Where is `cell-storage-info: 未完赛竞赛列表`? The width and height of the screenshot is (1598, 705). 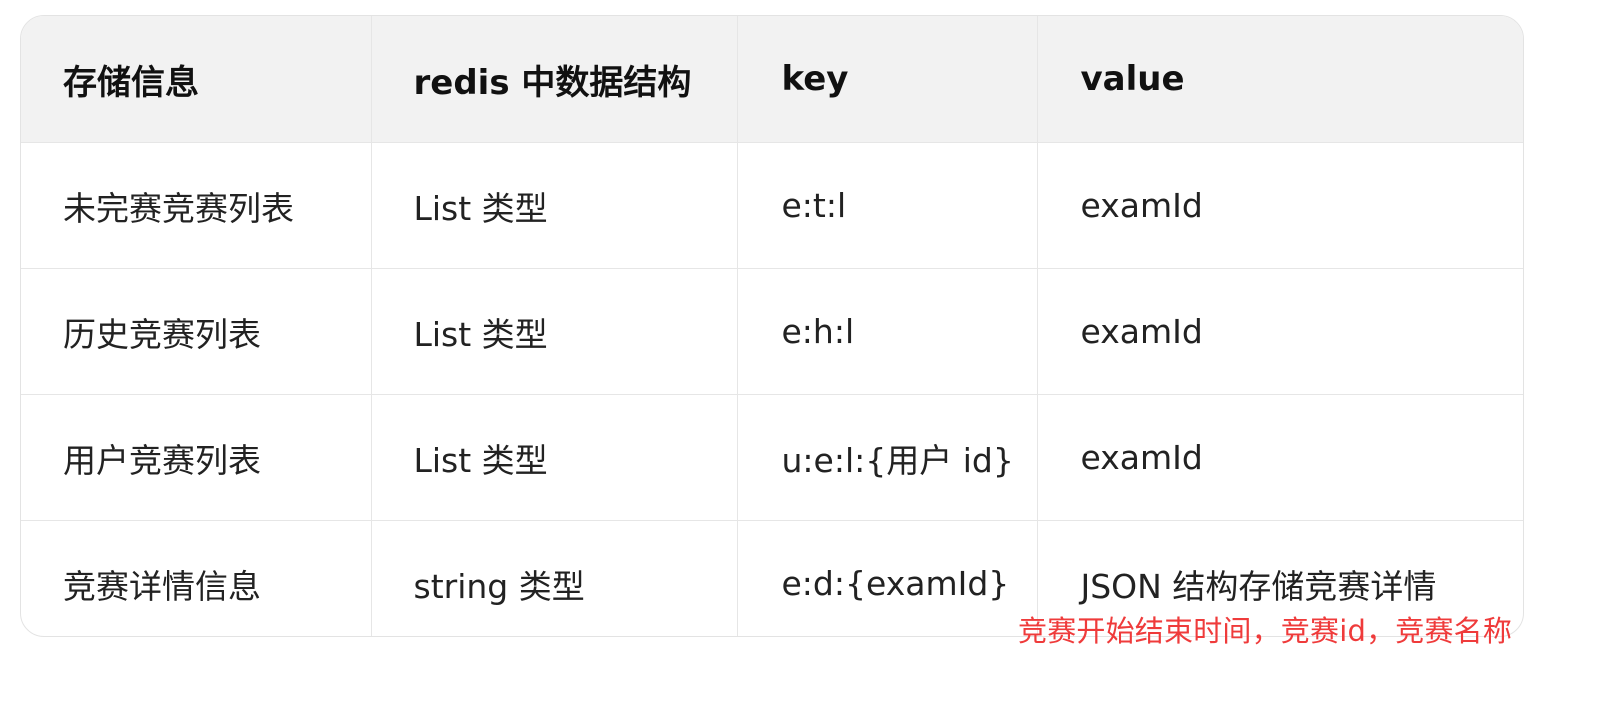 cell-storage-info: 未完赛竞赛列表 is located at coordinates (196, 205).